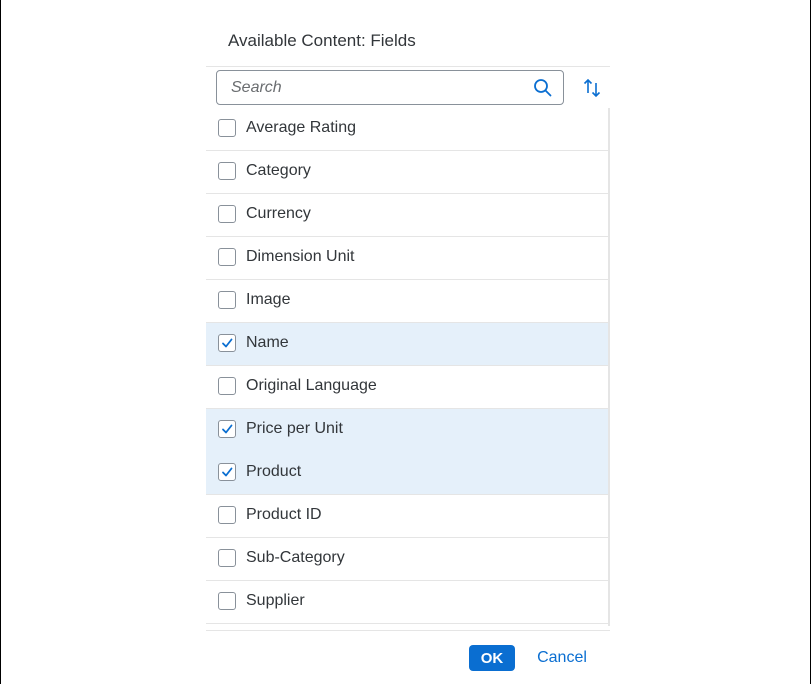 This screenshot has height=686, width=811. I want to click on list-item-label: Dimension Unit, so click(300, 256).